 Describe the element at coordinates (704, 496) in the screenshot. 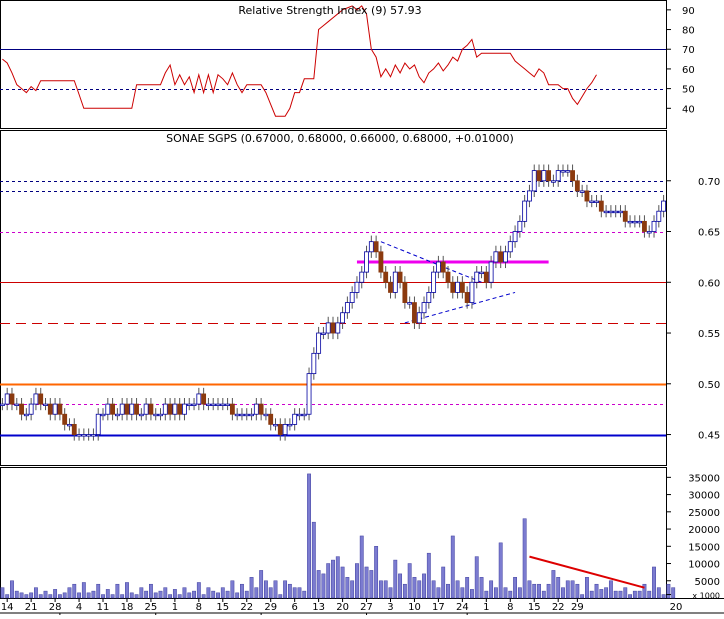

I see `volume-tick-label: 30000` at that location.